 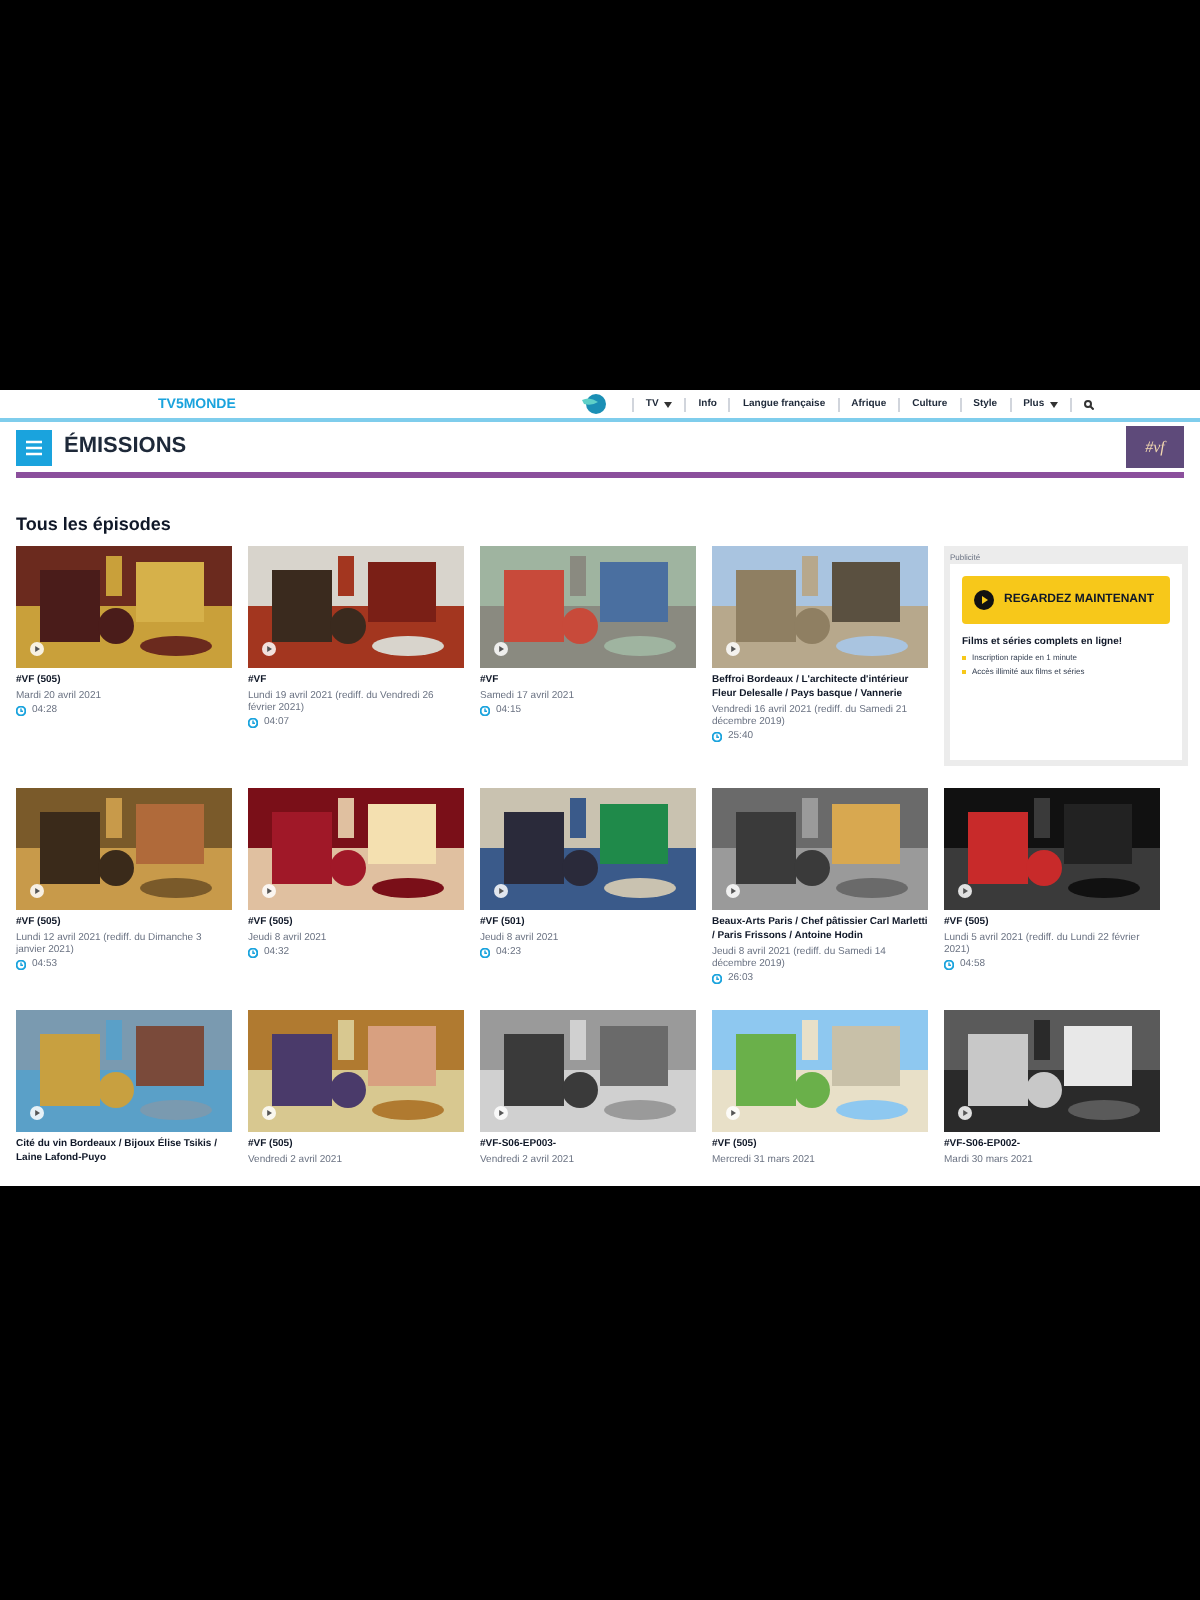 I want to click on show-logo: #vf, so click(x=1155, y=447).